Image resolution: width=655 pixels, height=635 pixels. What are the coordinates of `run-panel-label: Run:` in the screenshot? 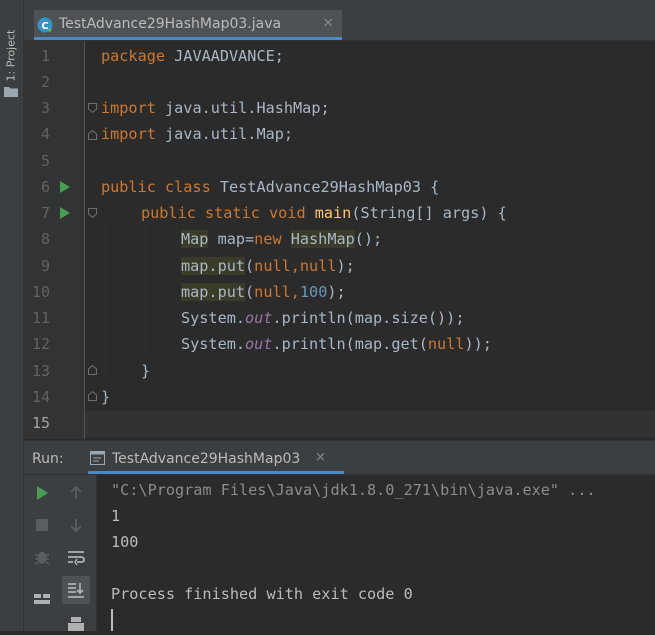 It's located at (48, 459).